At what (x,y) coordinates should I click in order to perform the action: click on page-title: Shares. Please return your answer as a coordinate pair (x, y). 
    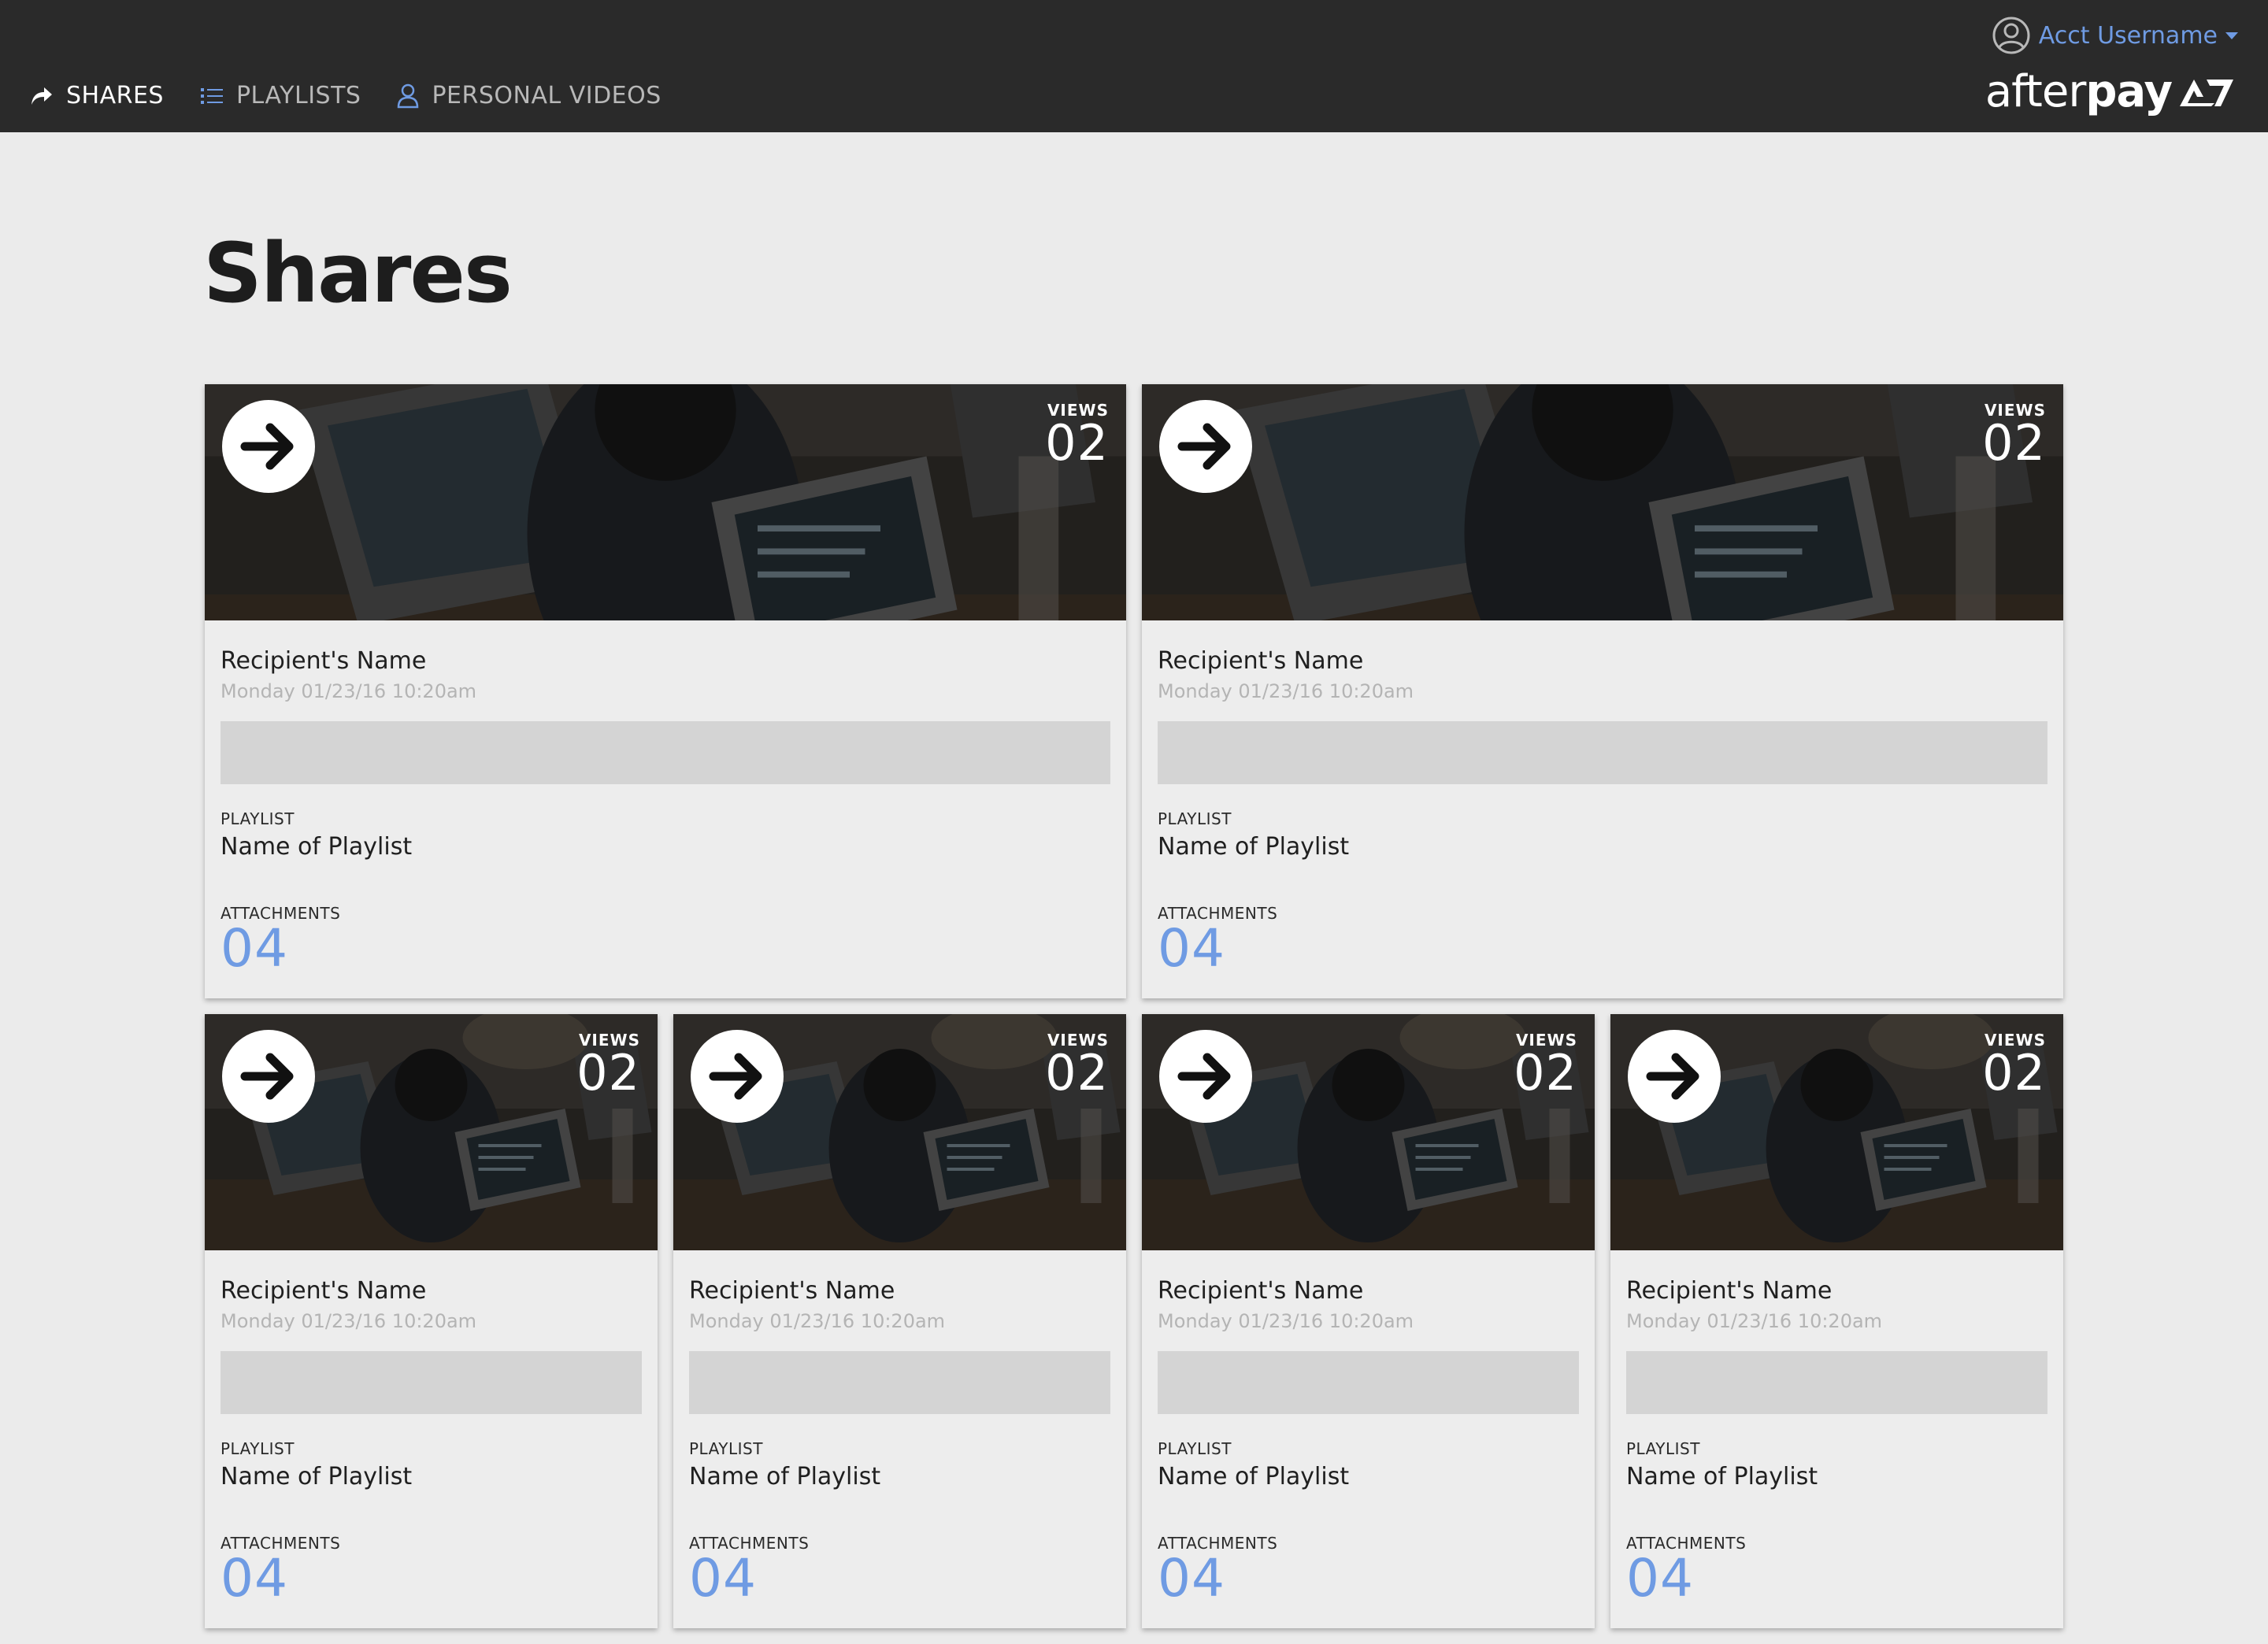
    Looking at the image, I should click on (358, 273).